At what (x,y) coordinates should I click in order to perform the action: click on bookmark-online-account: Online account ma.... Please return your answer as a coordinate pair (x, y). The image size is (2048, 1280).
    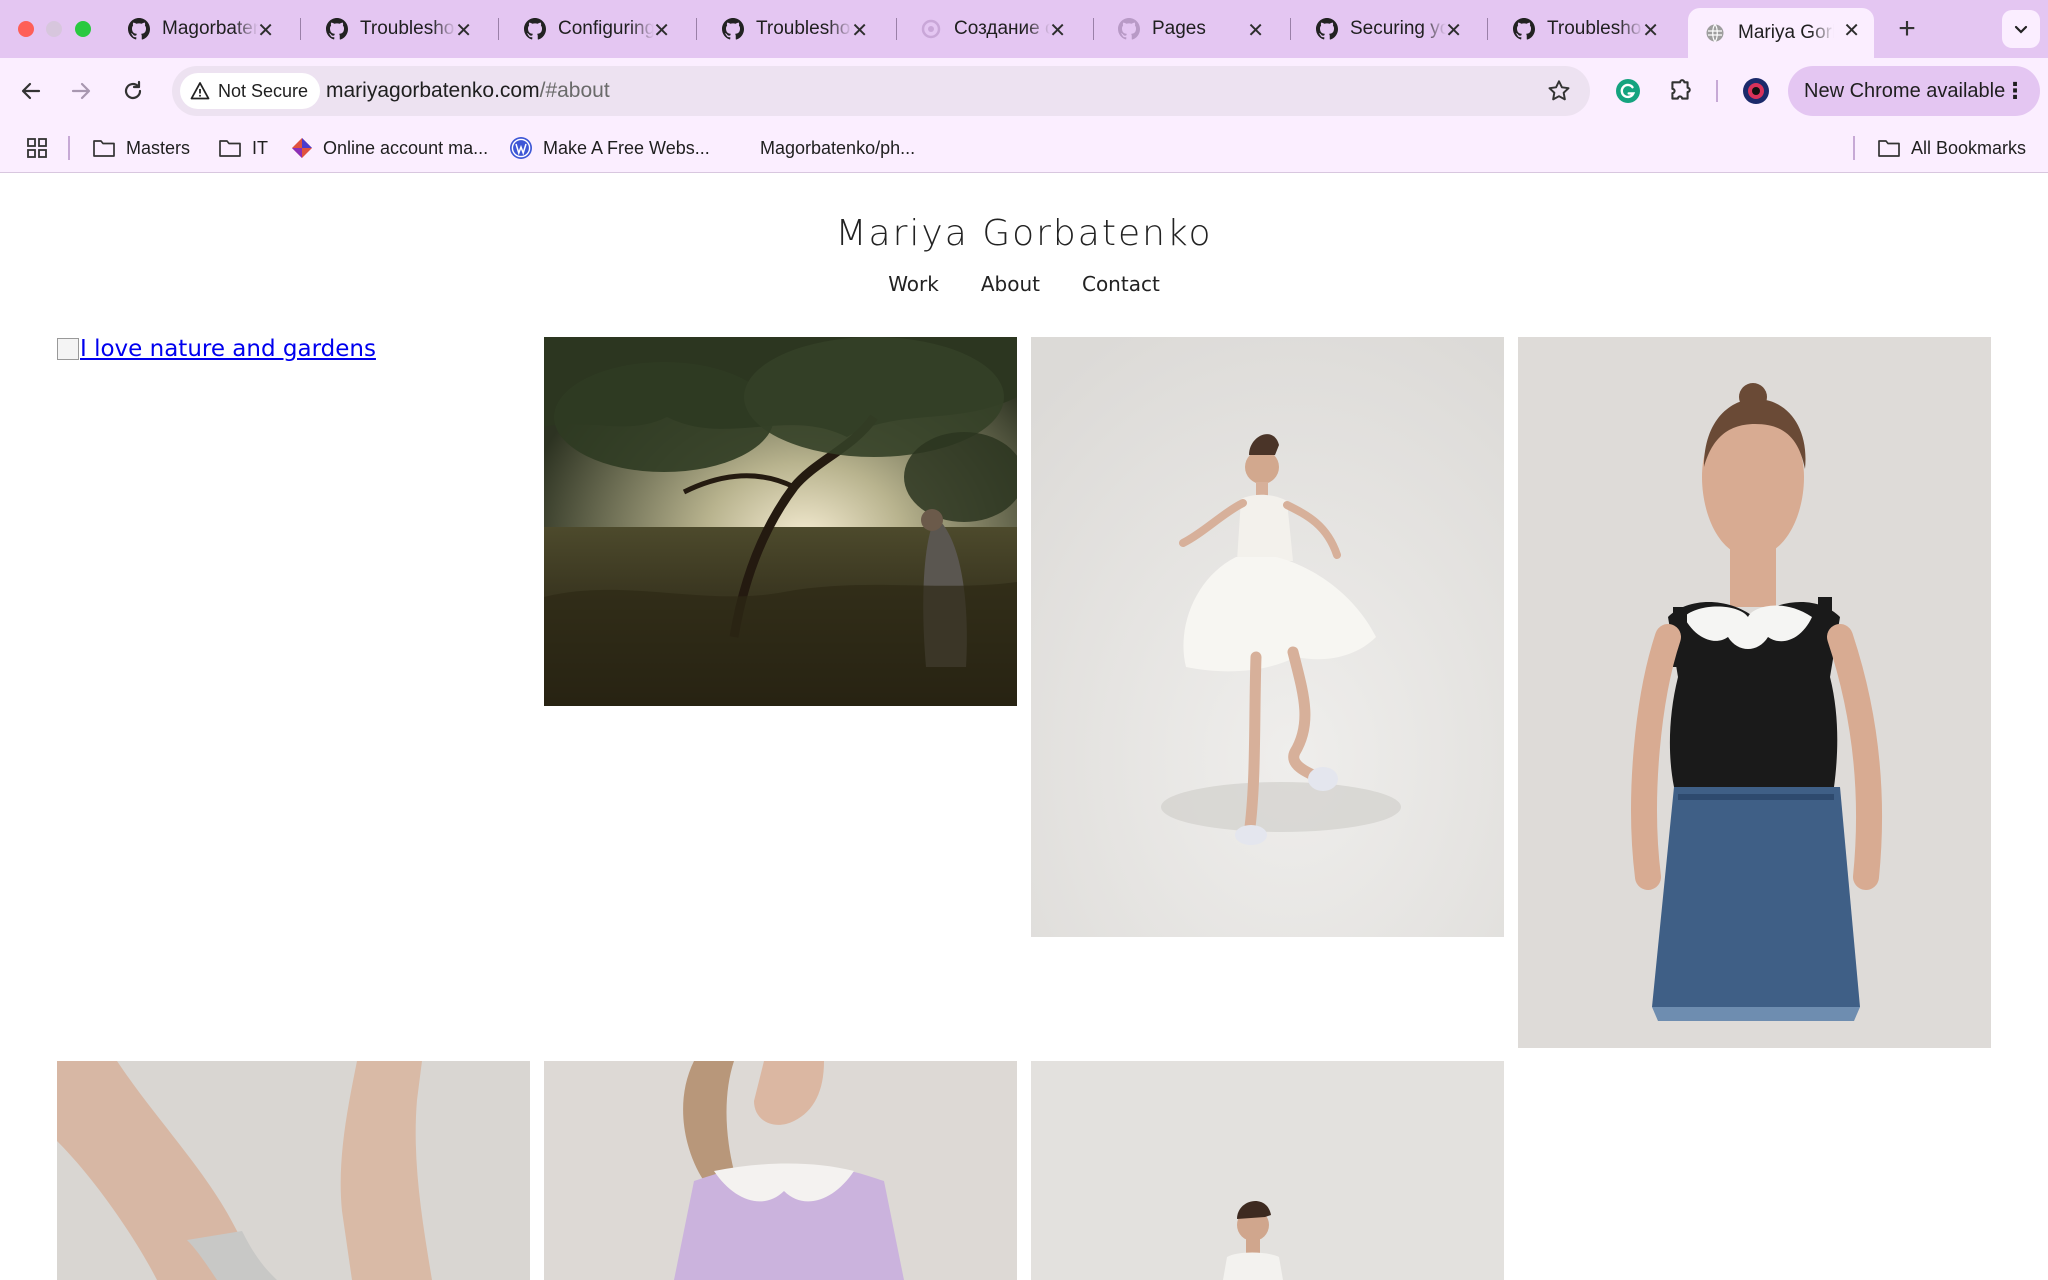
    Looking at the image, I should click on (389, 148).